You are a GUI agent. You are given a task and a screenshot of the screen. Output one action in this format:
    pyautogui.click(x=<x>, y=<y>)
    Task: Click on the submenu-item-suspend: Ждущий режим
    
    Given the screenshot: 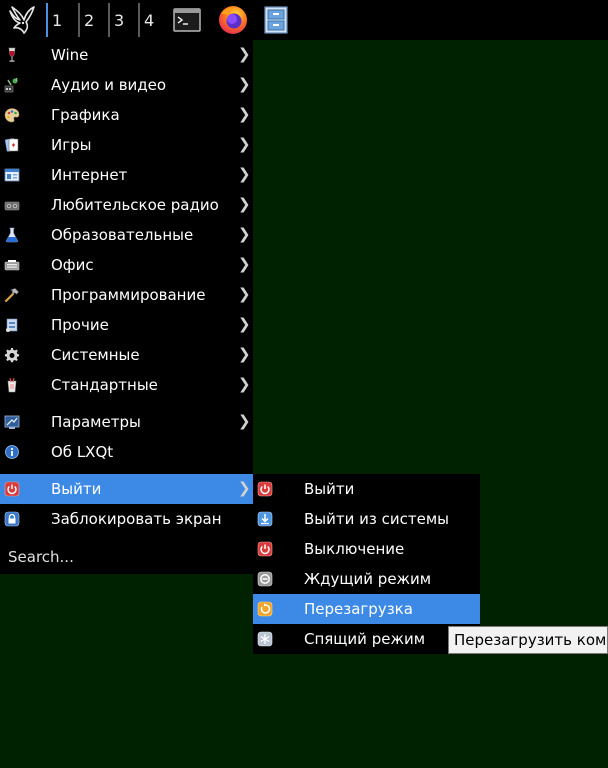 What is the action you would take?
    pyautogui.click(x=366, y=579)
    